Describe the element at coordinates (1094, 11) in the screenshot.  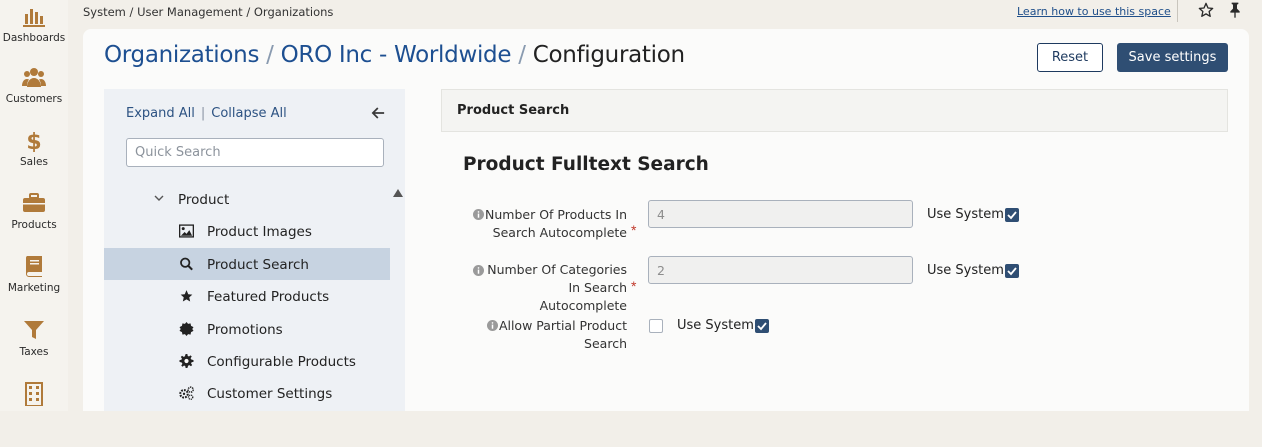
I see `help-link: Learn how to use this space` at that location.